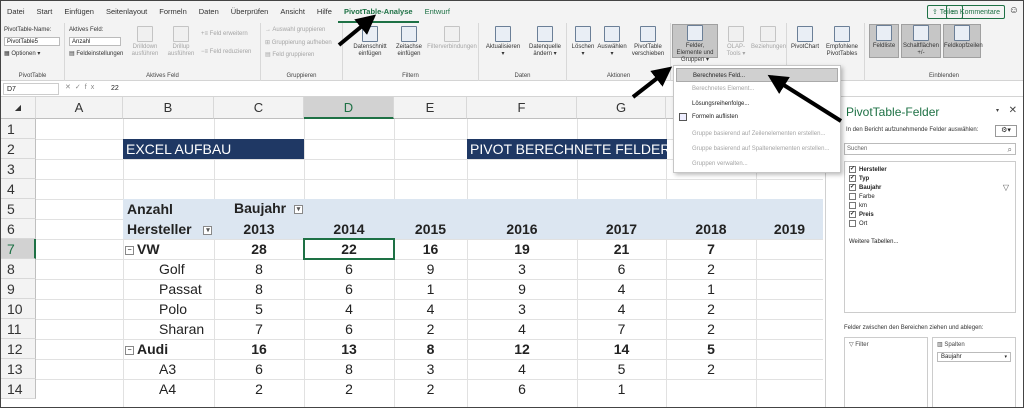 The height and width of the screenshot is (408, 1024). I want to click on collapse-field-button: −≡ Feld reduzieren, so click(226, 52).